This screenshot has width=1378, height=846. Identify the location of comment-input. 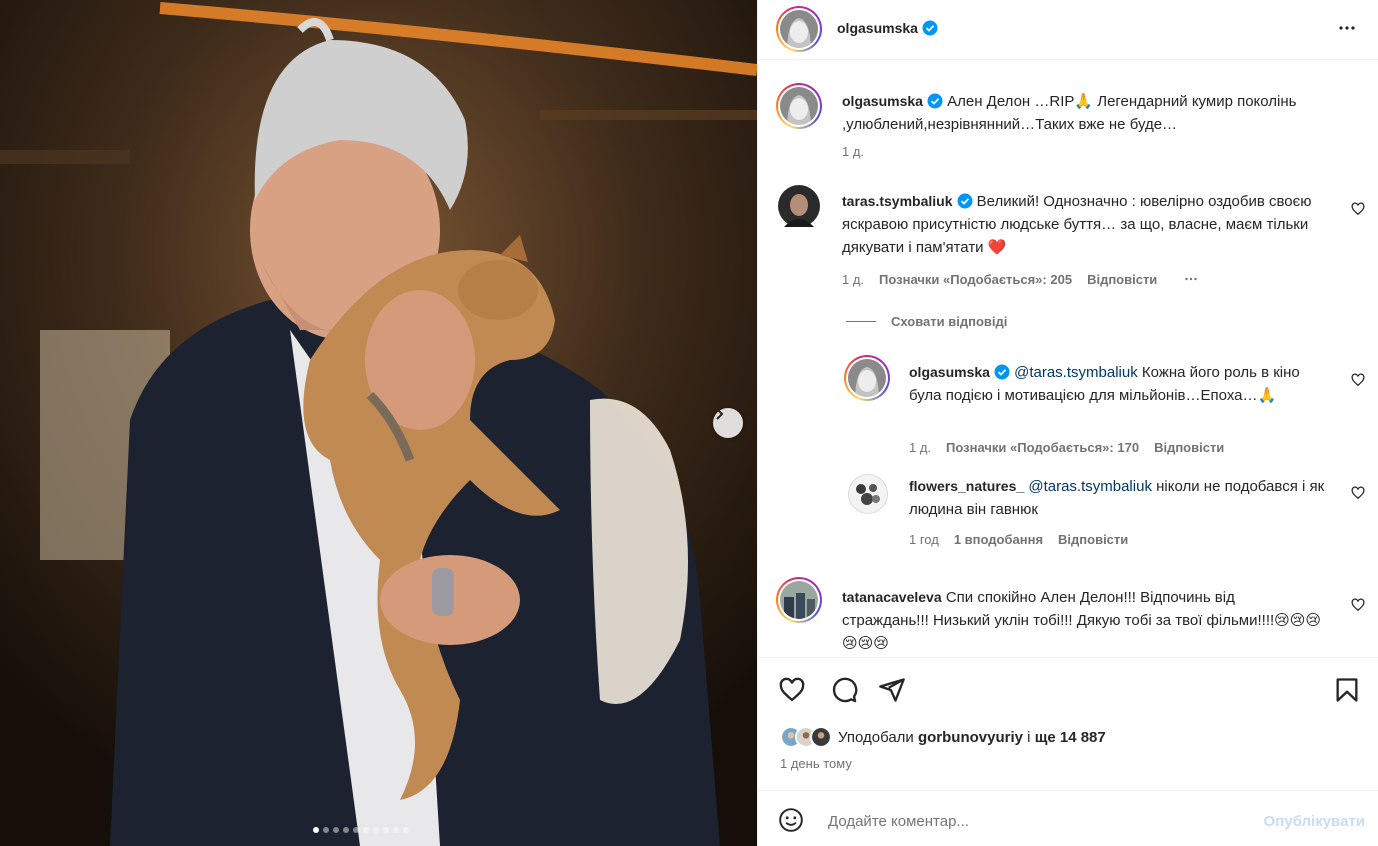
(1018, 821).